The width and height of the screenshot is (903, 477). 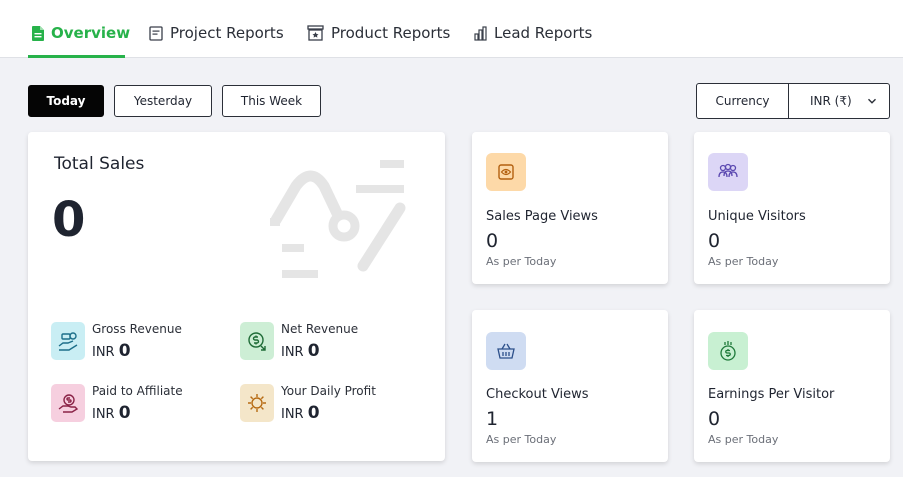 I want to click on stat-label: Sales Page Views, so click(x=542, y=216).